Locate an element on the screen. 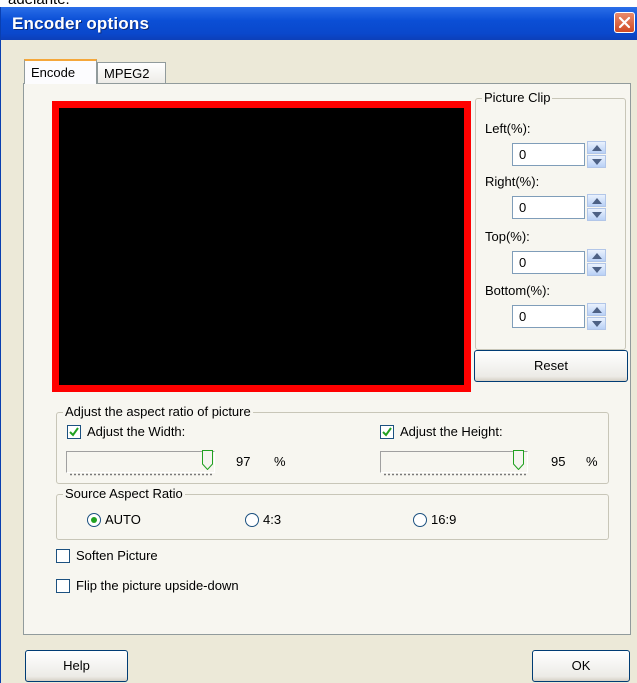 The image size is (637, 683). top-clip-spinner is located at coordinates (596, 262).